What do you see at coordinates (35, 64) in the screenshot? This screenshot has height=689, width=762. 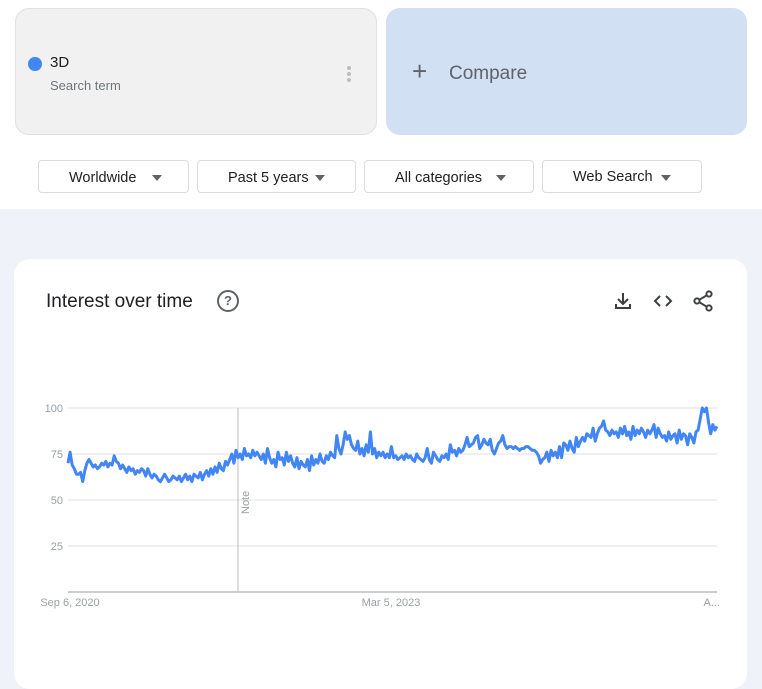 I see `term-color-dot` at bounding box center [35, 64].